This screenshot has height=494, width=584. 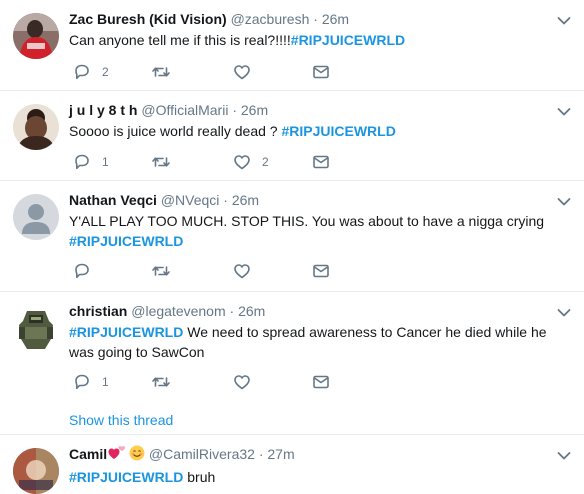 What do you see at coordinates (270, 19) in the screenshot?
I see `username: @zacburesh` at bounding box center [270, 19].